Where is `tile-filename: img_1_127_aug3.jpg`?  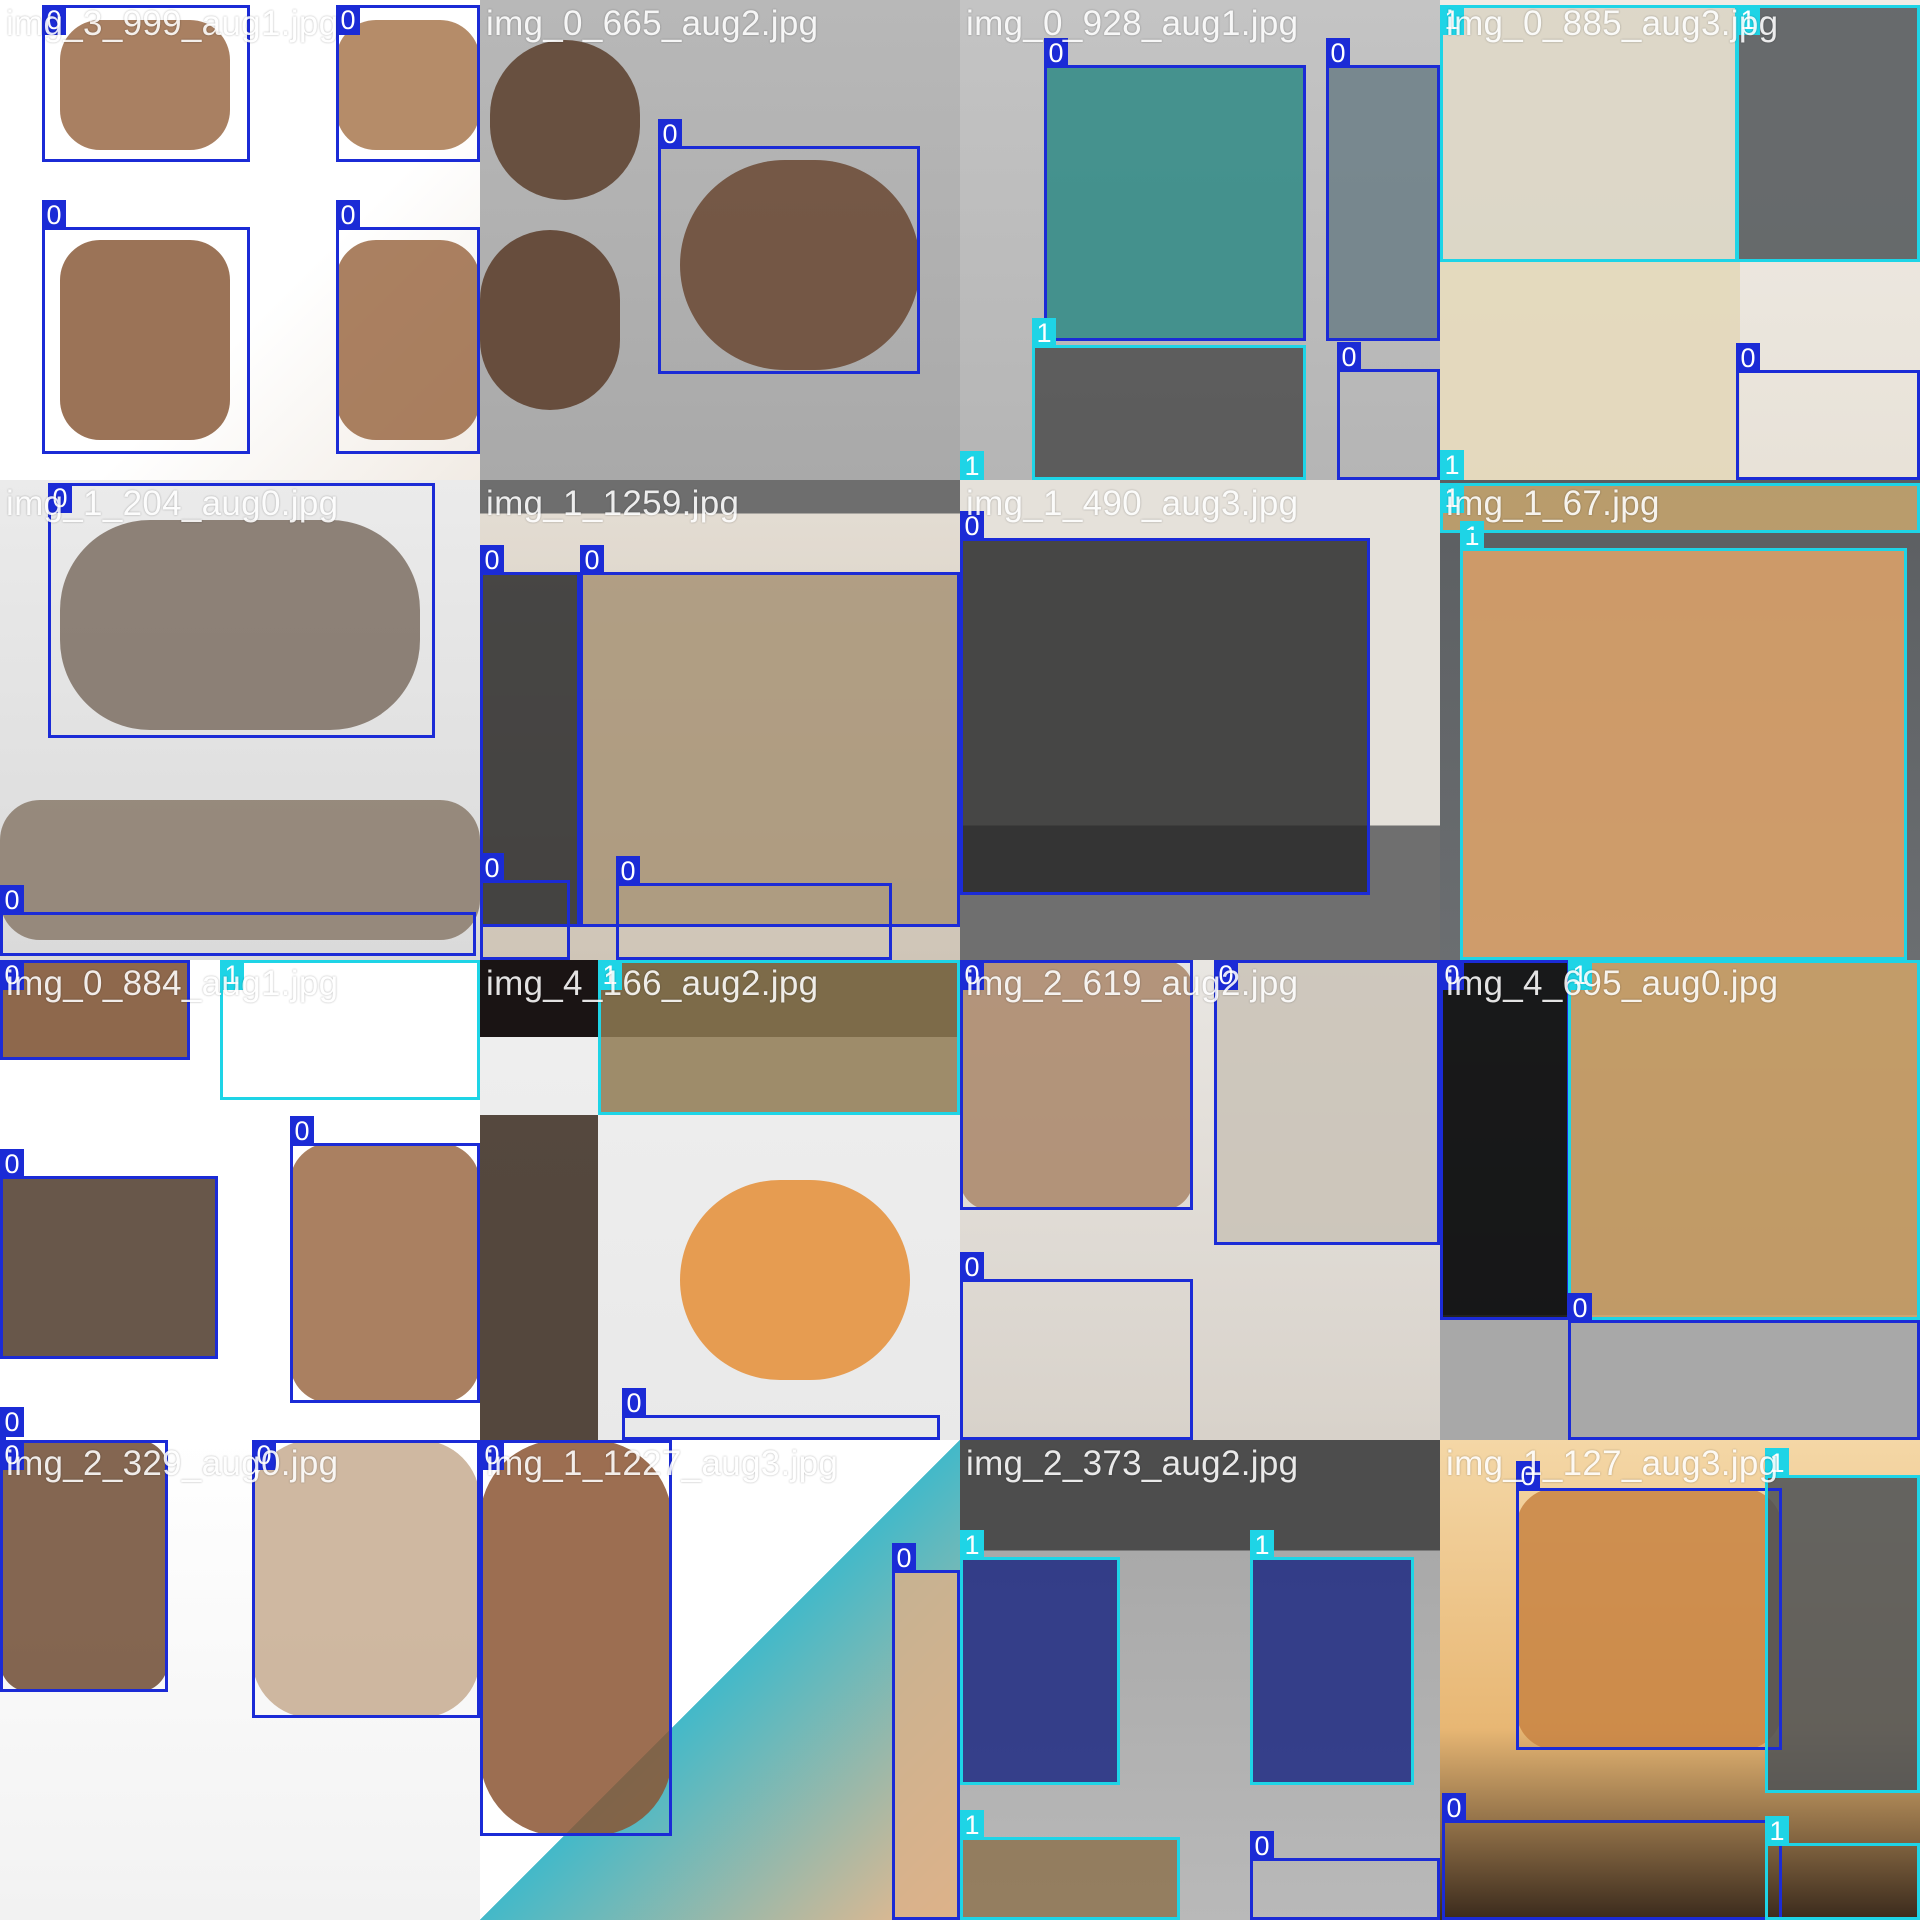 tile-filename: img_1_127_aug3.jpg is located at coordinates (1612, 1463).